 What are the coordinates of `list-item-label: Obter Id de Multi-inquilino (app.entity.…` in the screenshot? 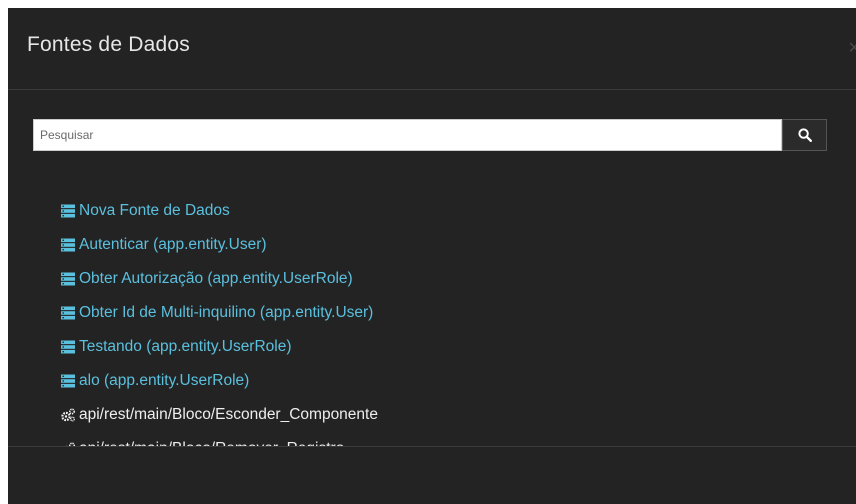 It's located at (226, 312).